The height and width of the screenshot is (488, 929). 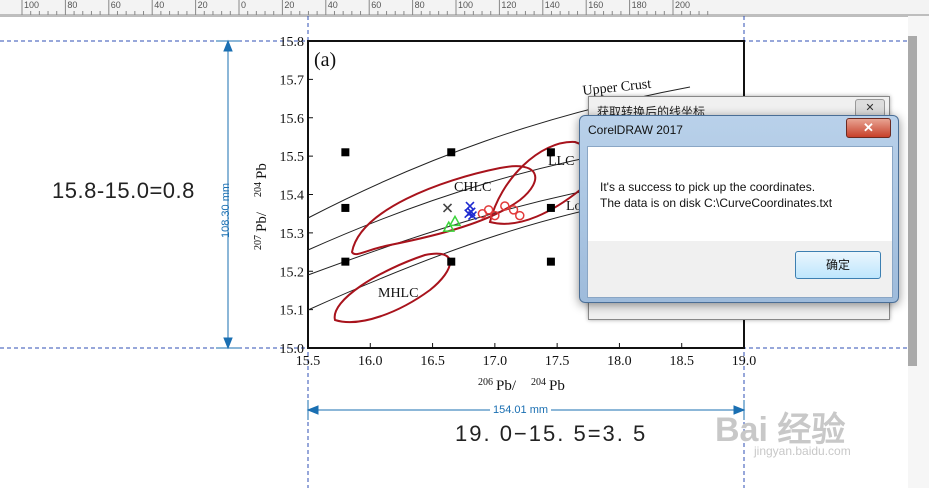 What do you see at coordinates (635, 130) in the screenshot?
I see `dialog-title: CorelDRAW 2017` at bounding box center [635, 130].